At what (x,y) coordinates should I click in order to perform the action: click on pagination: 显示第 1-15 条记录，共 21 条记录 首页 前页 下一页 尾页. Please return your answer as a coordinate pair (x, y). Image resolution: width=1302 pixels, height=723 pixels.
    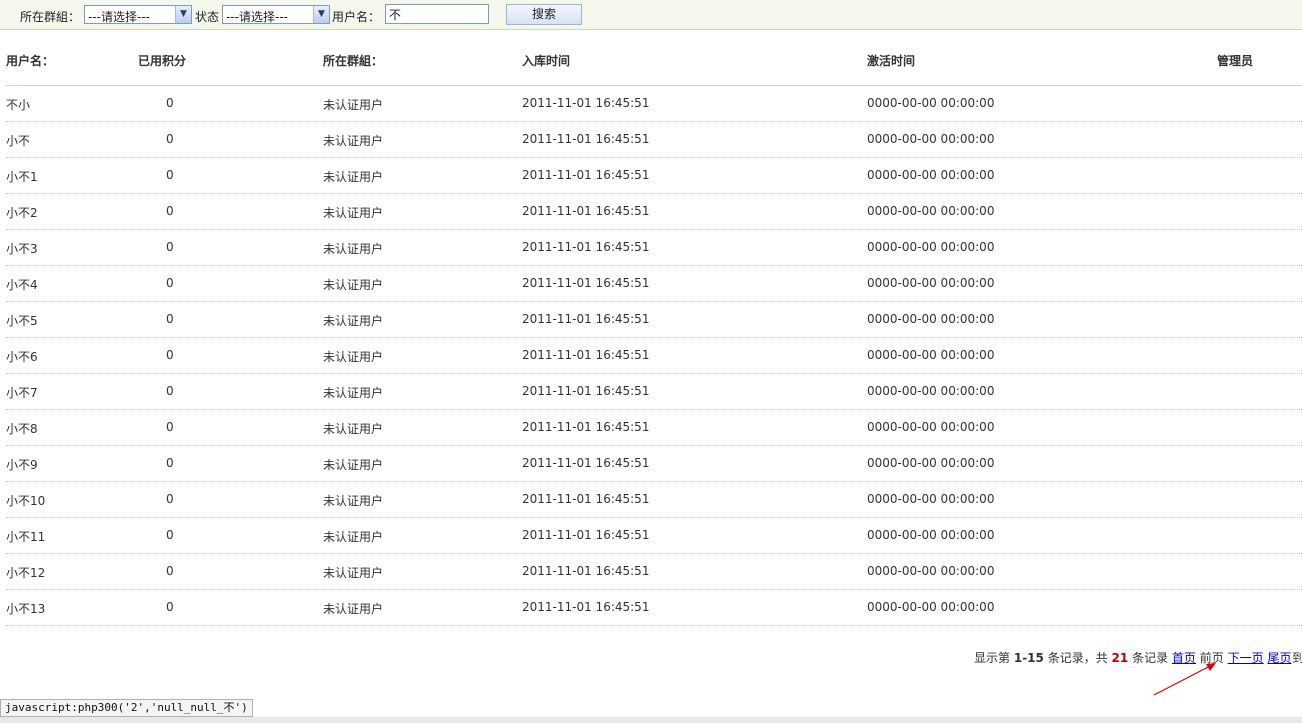
    Looking at the image, I should click on (1132, 657).